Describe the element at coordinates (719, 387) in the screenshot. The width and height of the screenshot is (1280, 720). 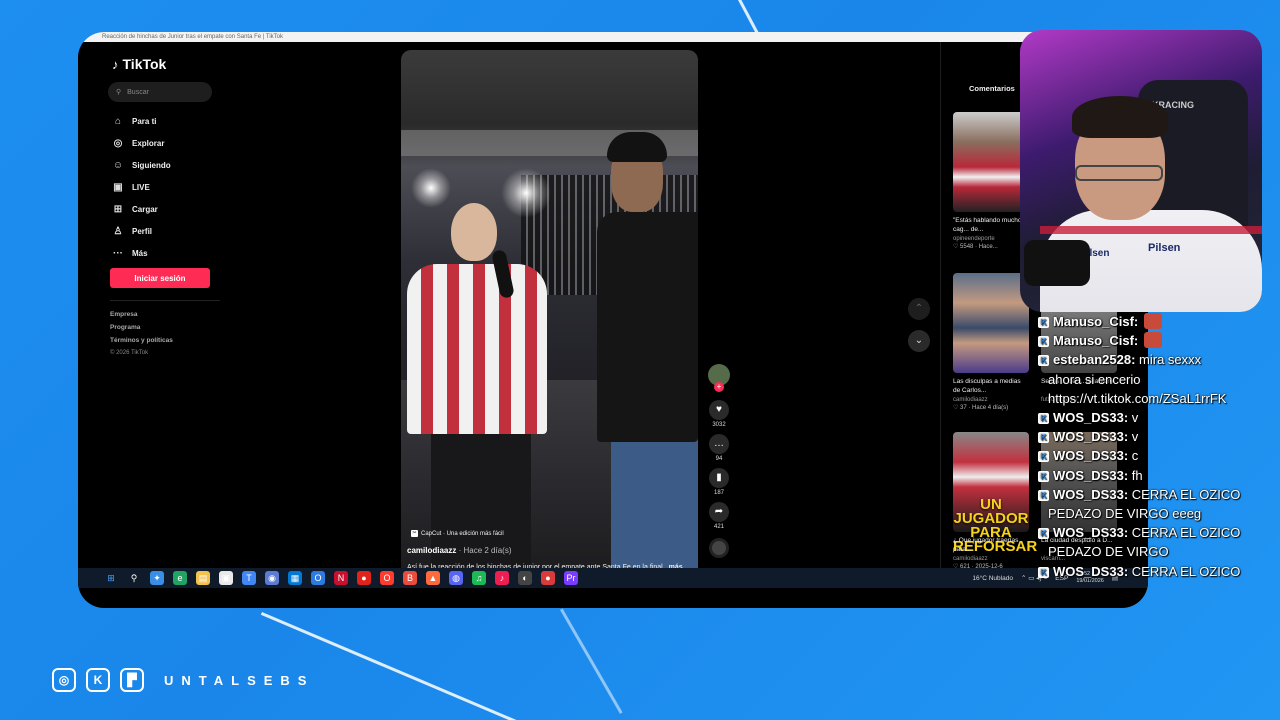
I see `follow-plus-icon: +` at that location.